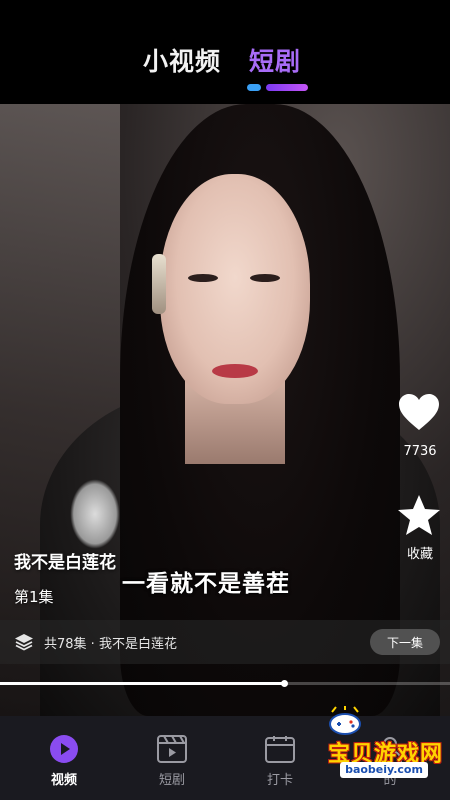 This screenshot has width=450, height=800. I want to click on video-progress-bar, so click(225, 683).